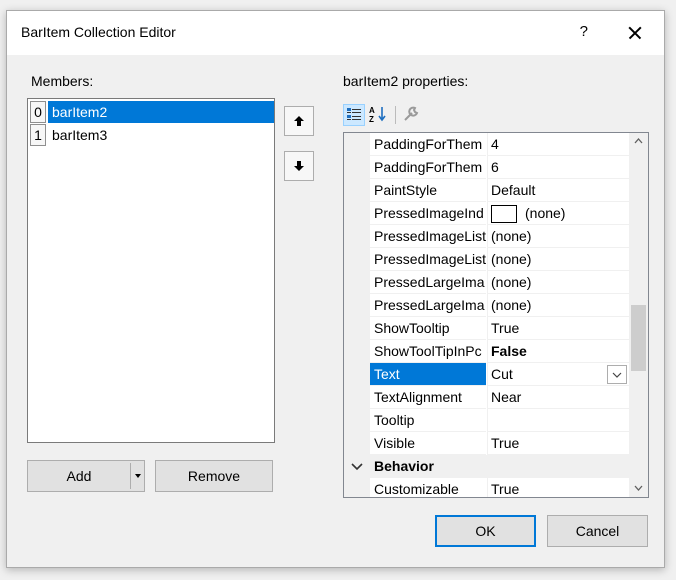 This screenshot has width=676, height=580. What do you see at coordinates (558, 420) in the screenshot?
I see `property-value` at bounding box center [558, 420].